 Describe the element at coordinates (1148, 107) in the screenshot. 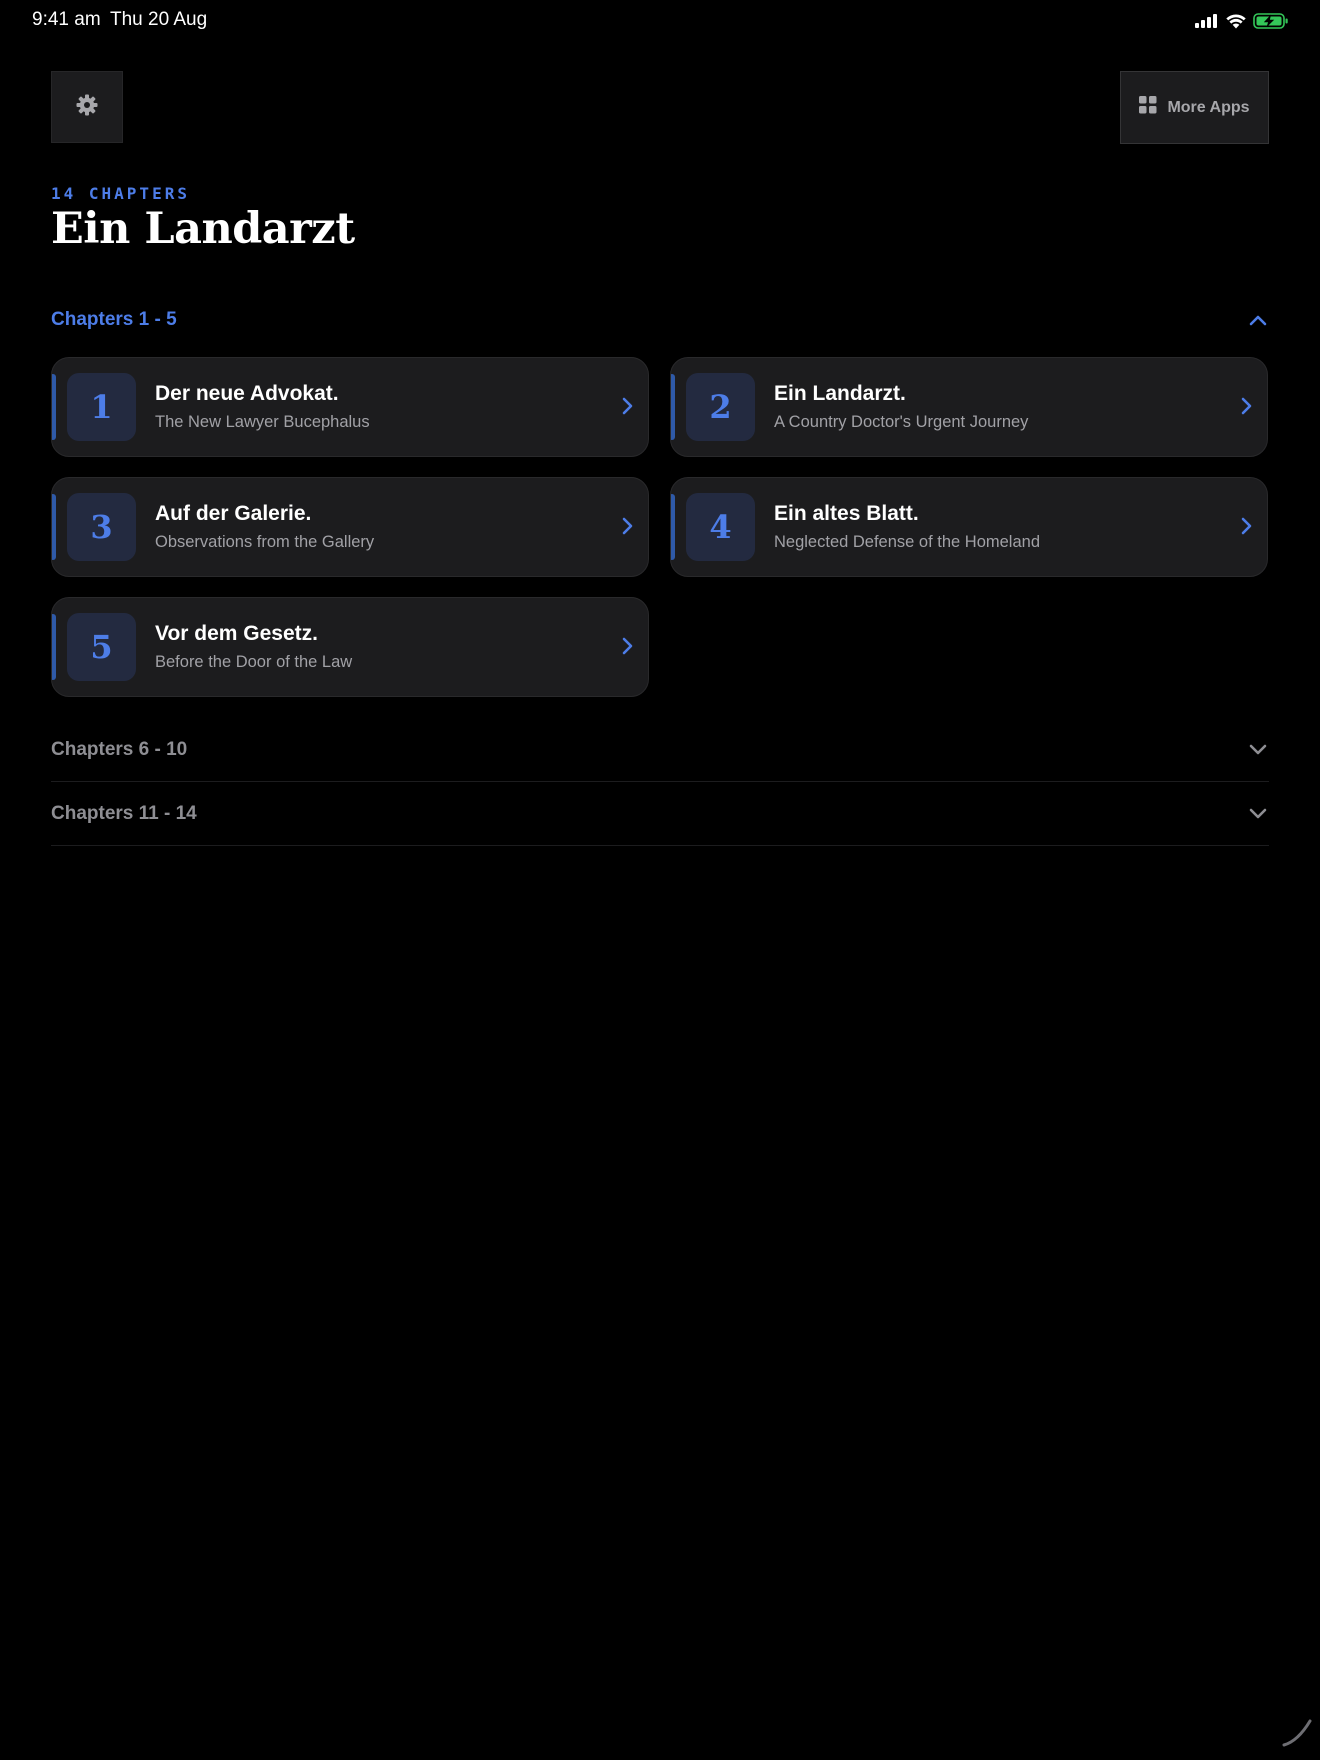

I see `grid-icon` at that location.